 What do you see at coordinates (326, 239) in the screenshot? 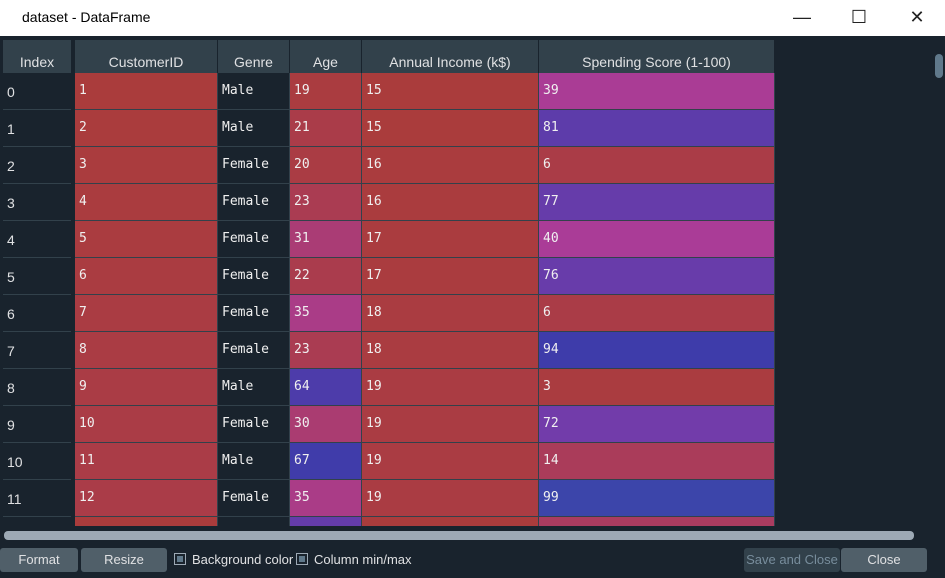
I see `table-cell: 31` at bounding box center [326, 239].